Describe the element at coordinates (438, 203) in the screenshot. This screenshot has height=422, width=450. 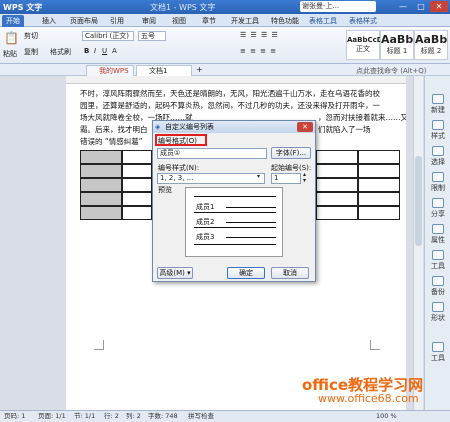
I see `share-icon` at that location.